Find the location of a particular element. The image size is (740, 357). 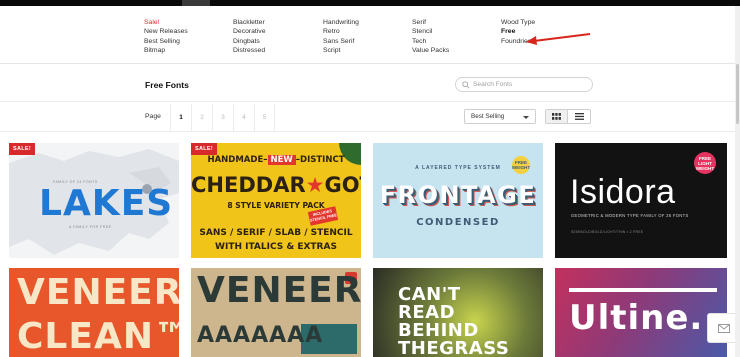

category-column-4: Serif Stencil Tech Value Packs is located at coordinates (430, 37).